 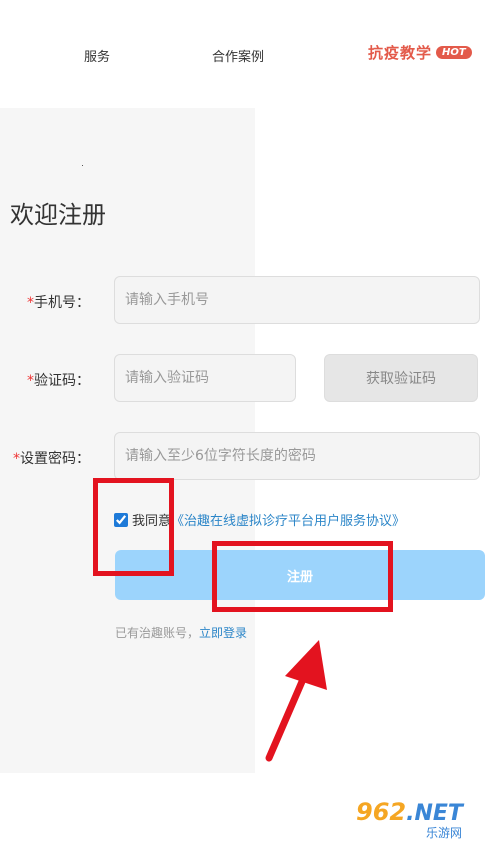 I want to click on password-label: *设置密码：, so click(x=50, y=458).